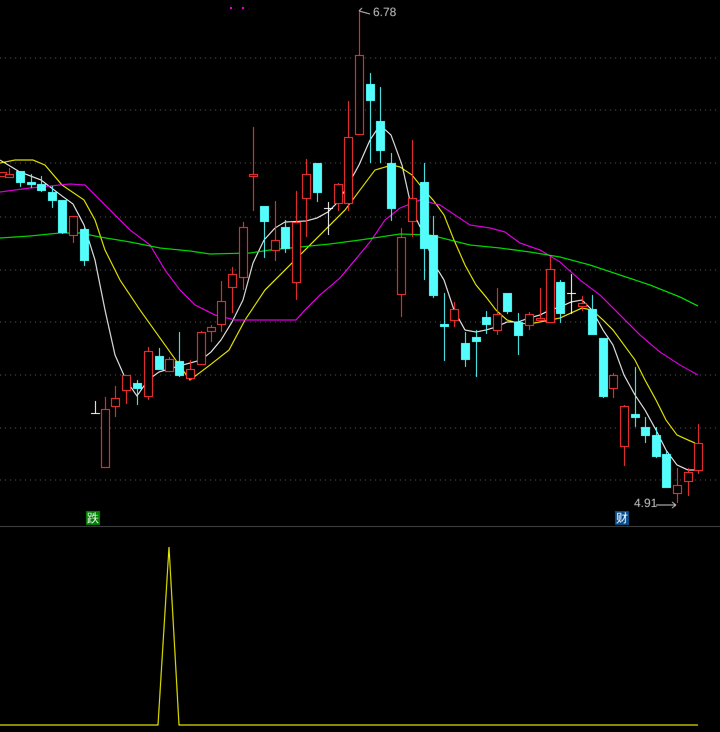 The height and width of the screenshot is (732, 720). Describe the element at coordinates (93, 518) in the screenshot. I see `signal-tag: 跌` at that location.